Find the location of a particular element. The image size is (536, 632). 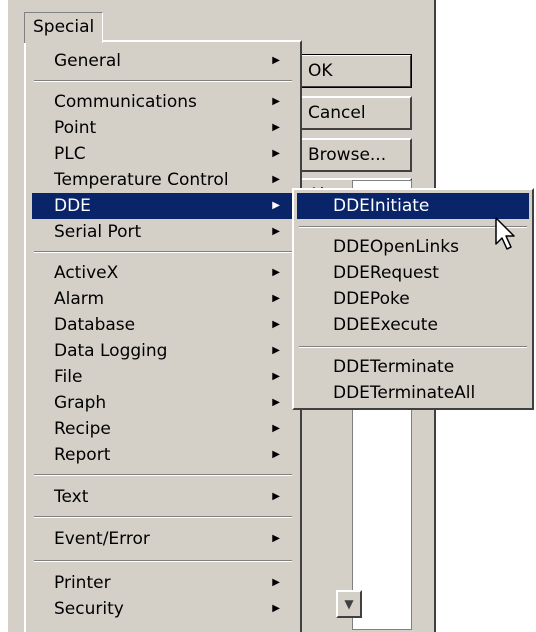

cancel-button: Cancel is located at coordinates (356, 113).